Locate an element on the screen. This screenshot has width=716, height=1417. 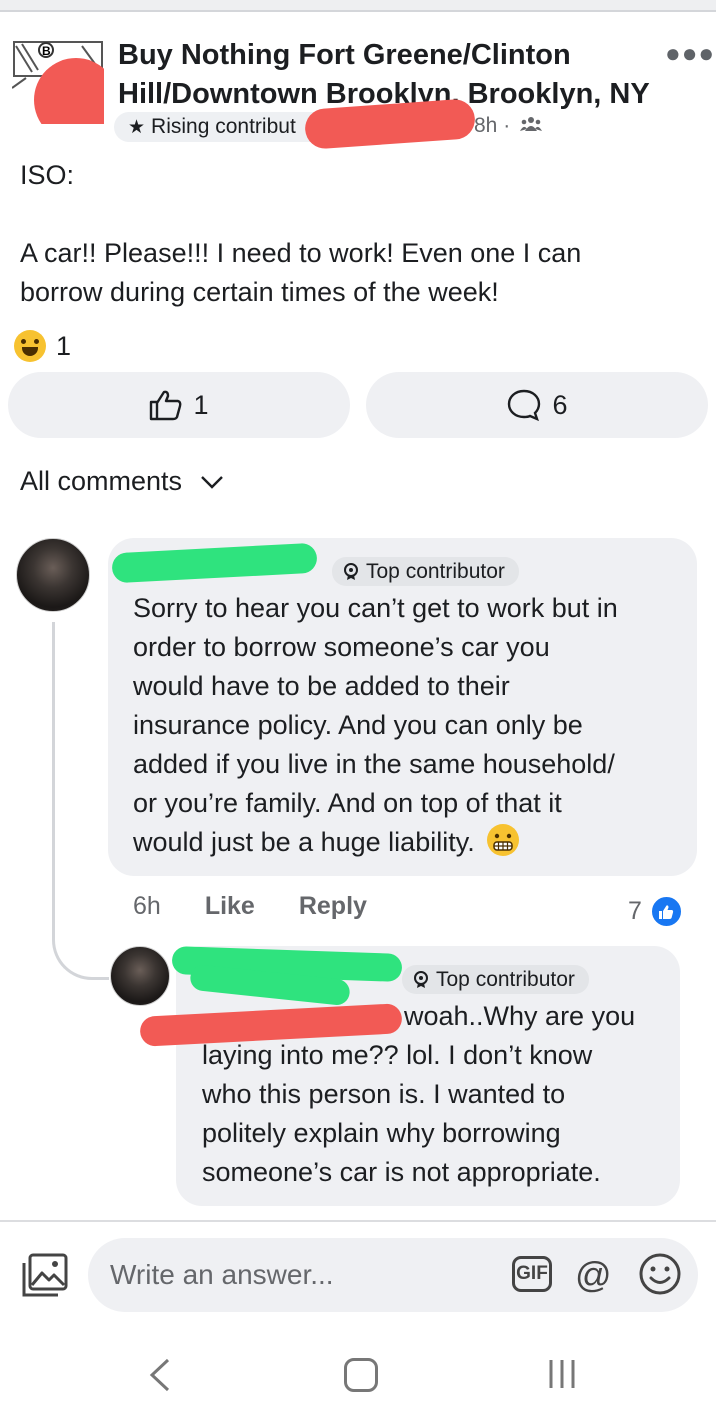
photo-icon is located at coordinates (45, 1277).